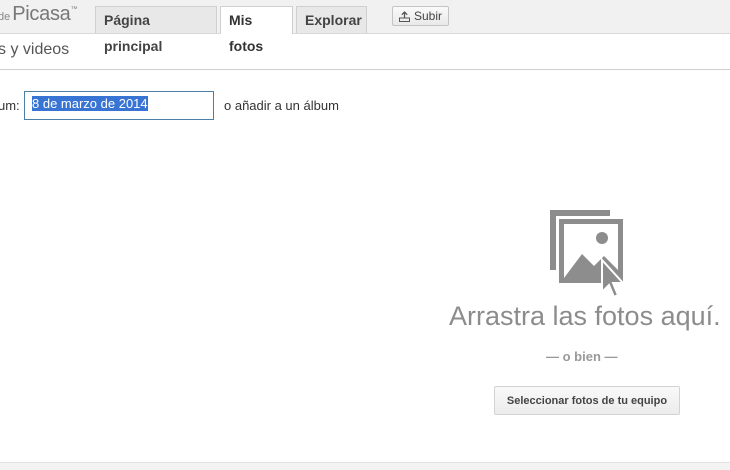 This screenshot has width=730, height=470. Describe the element at coordinates (582, 356) in the screenshot. I see `or-separator: — o bien —` at that location.